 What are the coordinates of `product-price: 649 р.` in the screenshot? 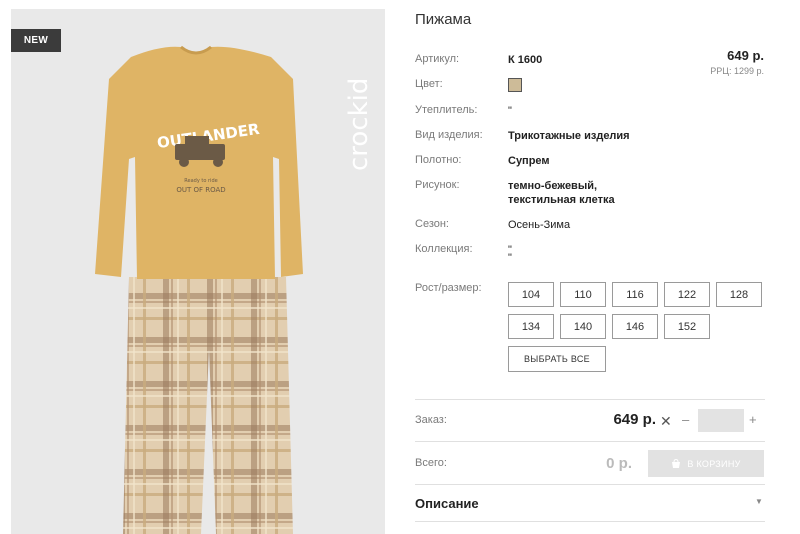 It's located at (745, 55).